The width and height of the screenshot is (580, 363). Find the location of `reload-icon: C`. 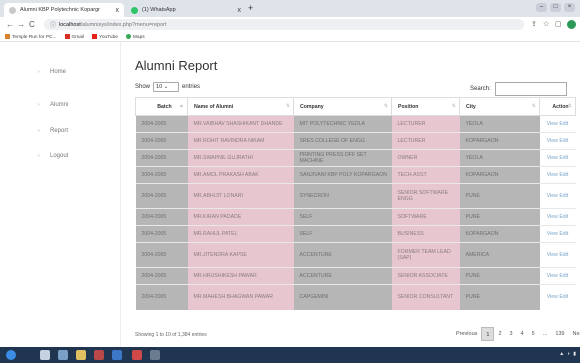

reload-icon: C is located at coordinates (32, 24).